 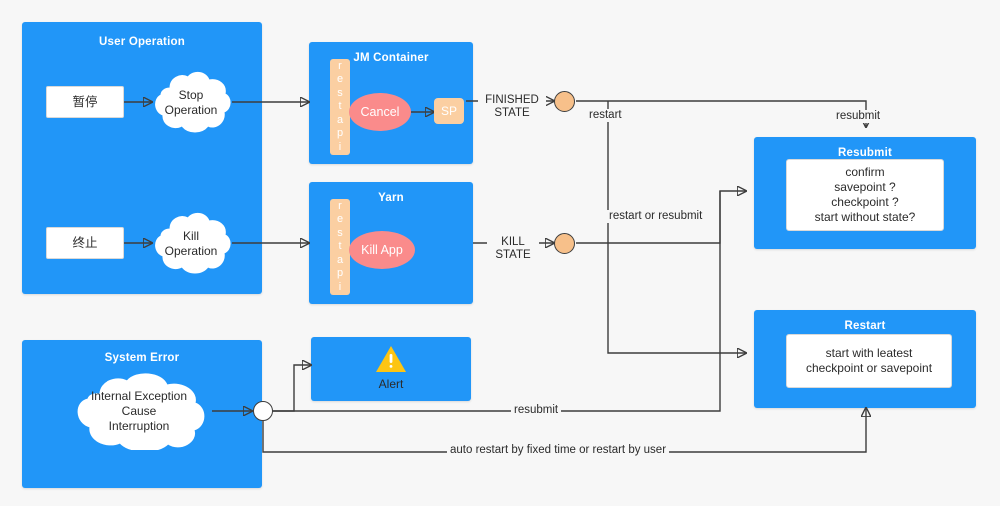 I want to click on edge-label-restart: restart, so click(x=605, y=115).